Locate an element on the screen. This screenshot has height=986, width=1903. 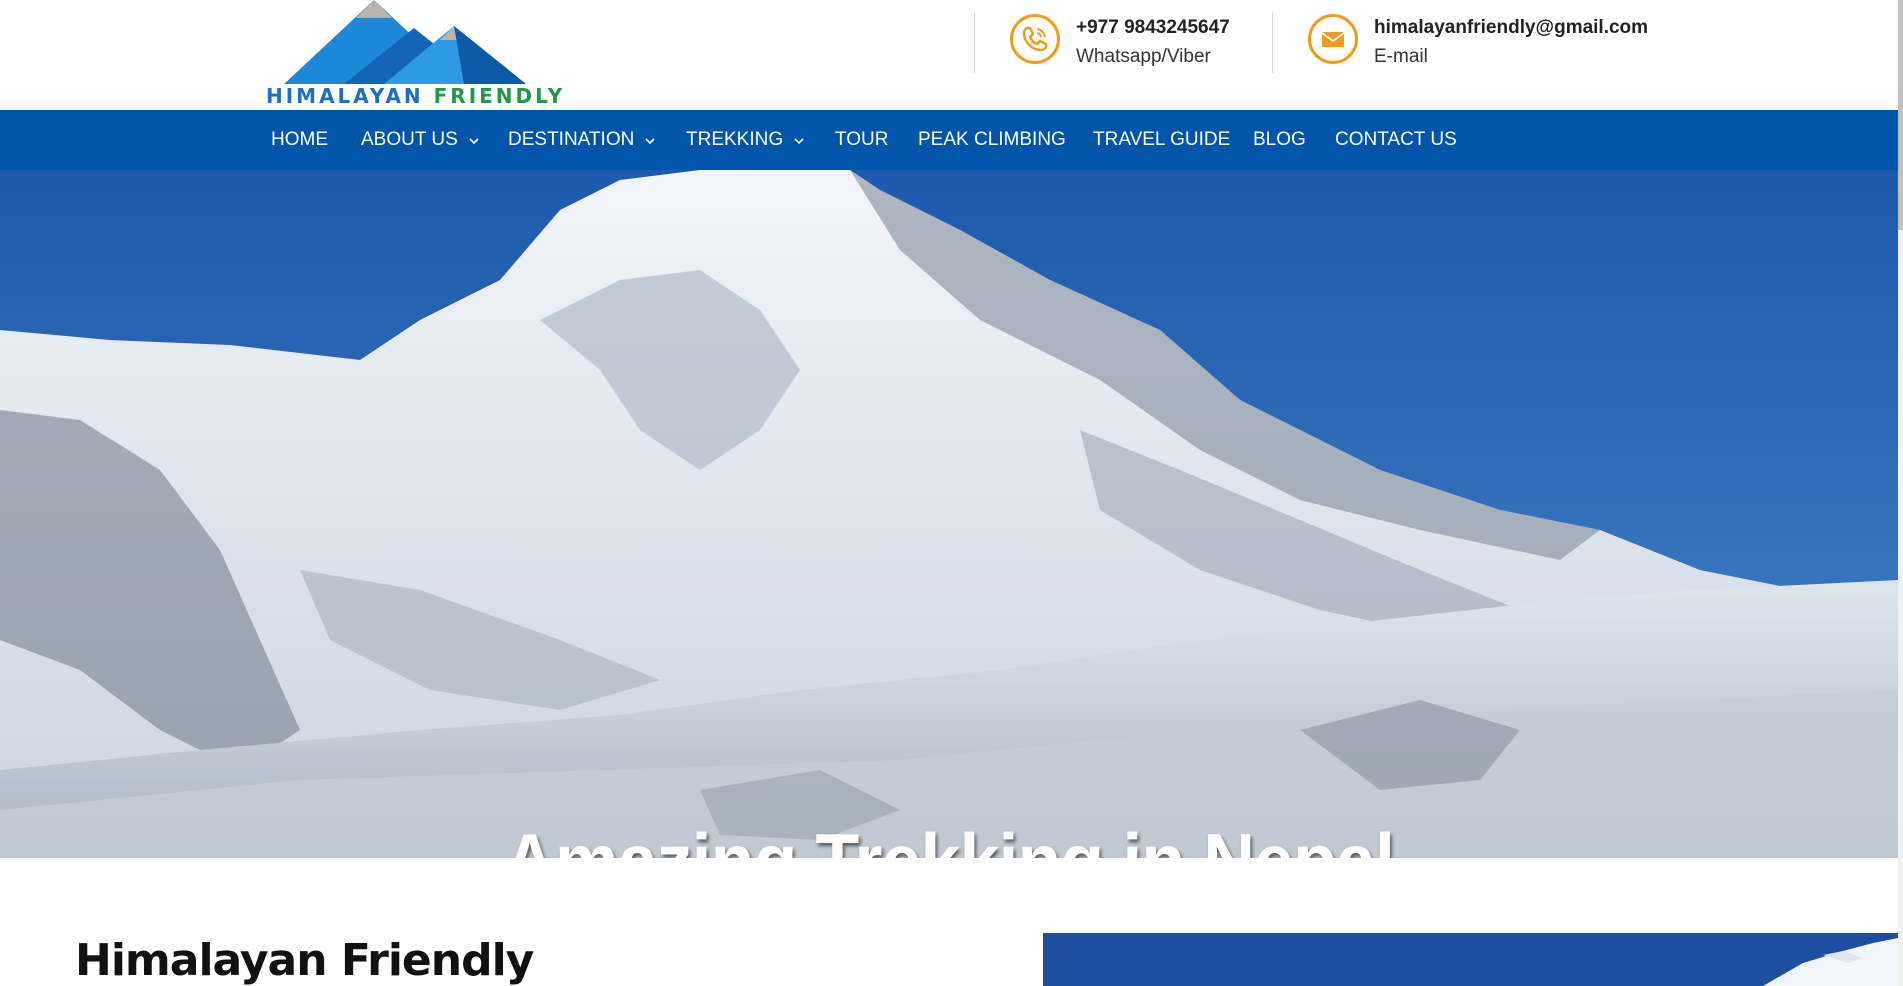
nav-item-peak-climbing: PEAK CLIMBING is located at coordinates (992, 140).